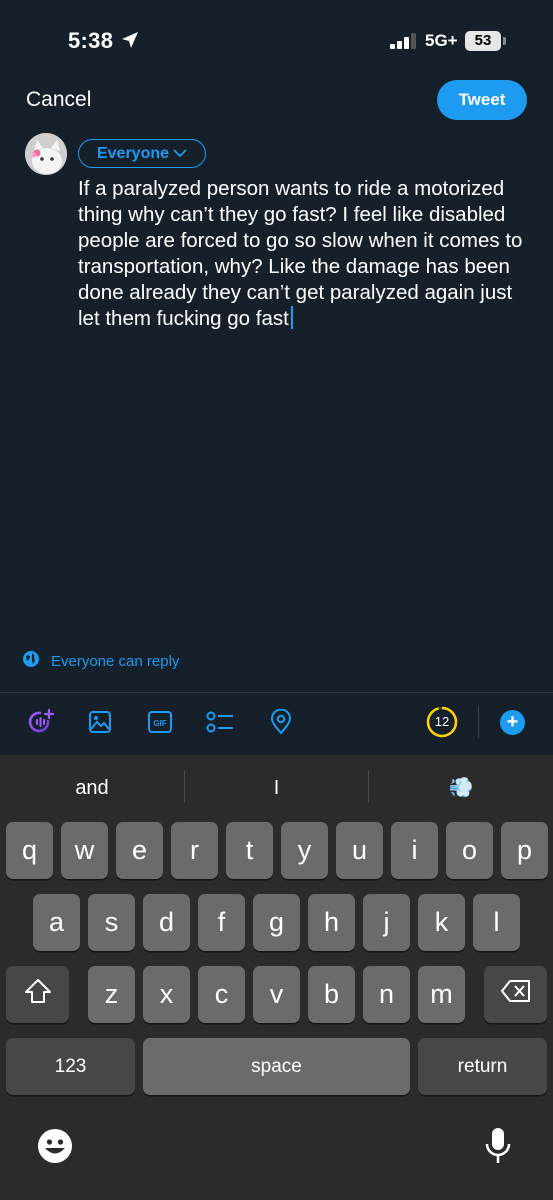 This screenshot has height=1200, width=553. What do you see at coordinates (331, 994) in the screenshot?
I see `key-b: b` at bounding box center [331, 994].